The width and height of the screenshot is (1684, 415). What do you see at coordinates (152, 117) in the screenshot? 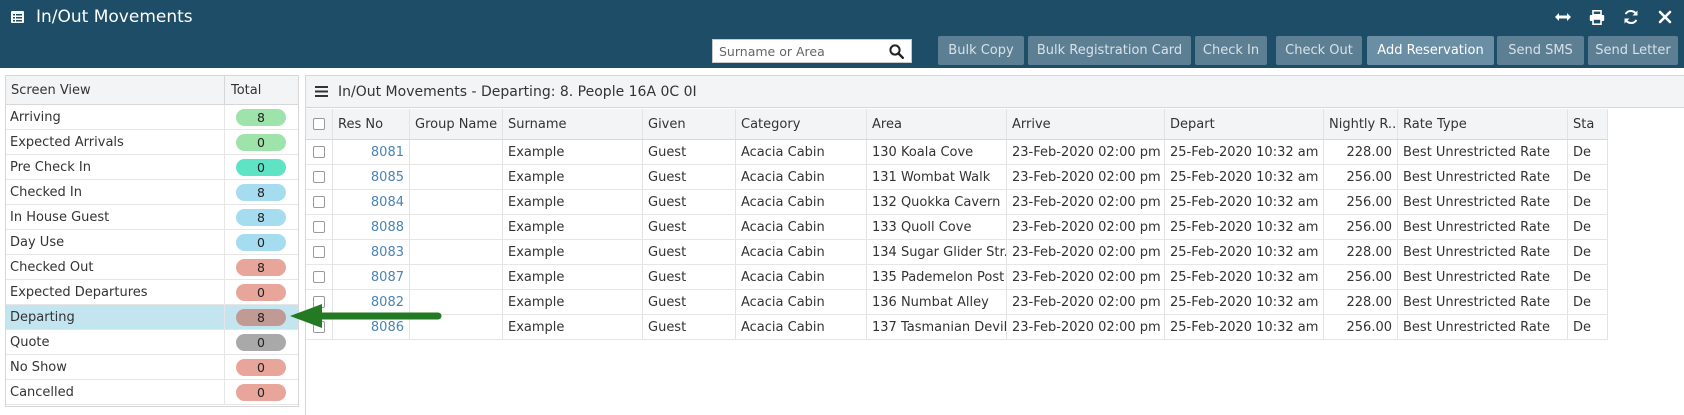
I see `screen-view-item-arriving: Arriving 8` at bounding box center [152, 117].